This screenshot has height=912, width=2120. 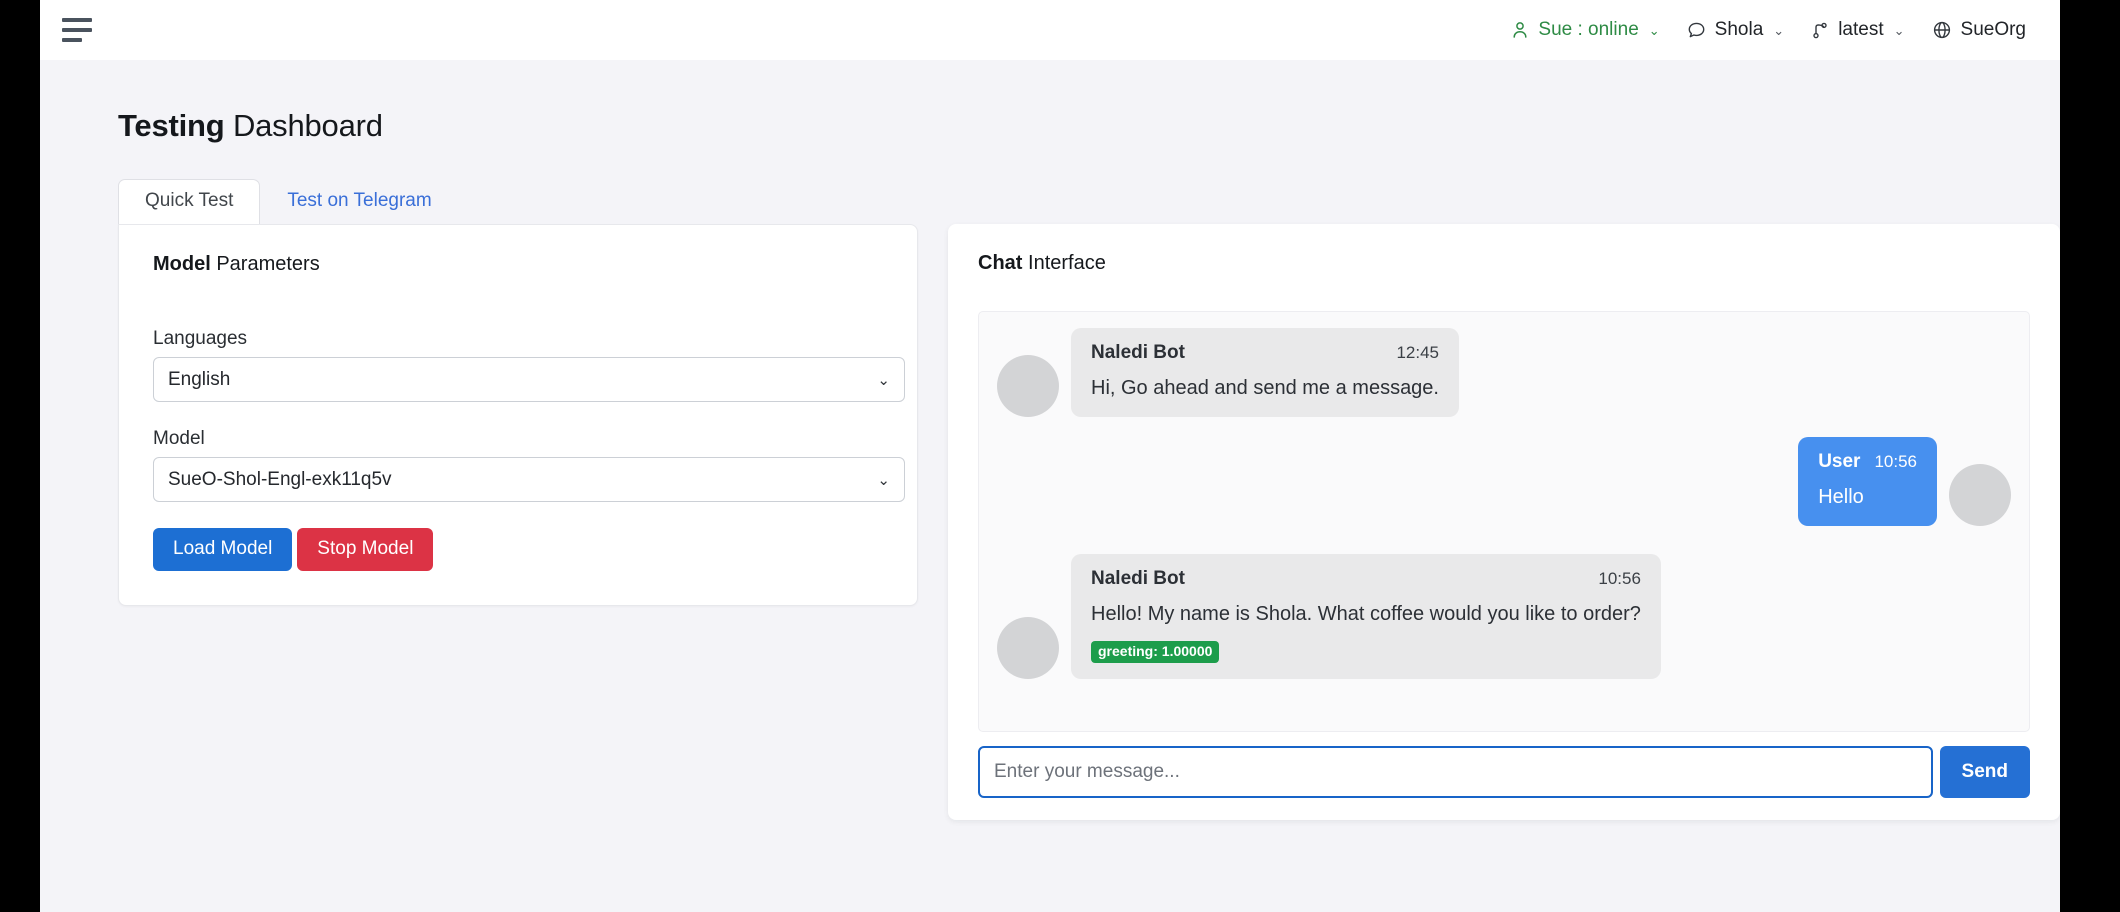 I want to click on model-select-value: SueO-Shol-Engl-exk11q5v, so click(x=280, y=479).